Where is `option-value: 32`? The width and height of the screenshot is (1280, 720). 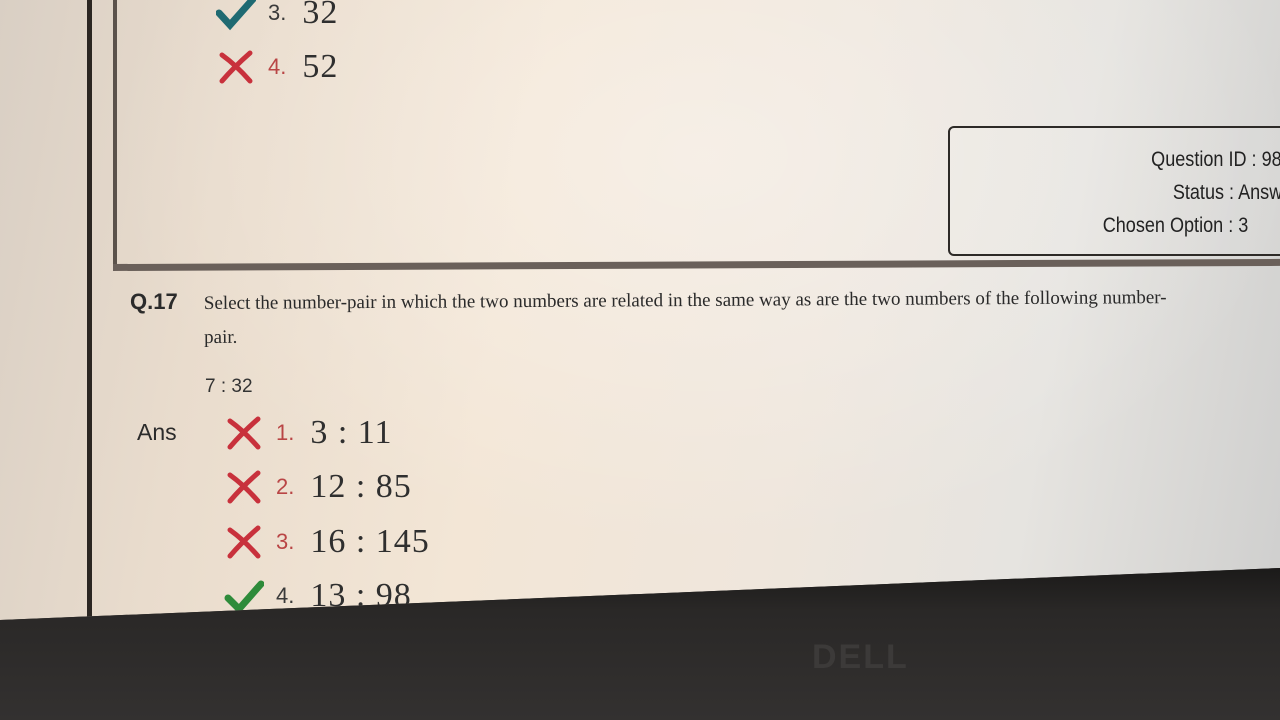
option-value: 32 is located at coordinates (320, 15).